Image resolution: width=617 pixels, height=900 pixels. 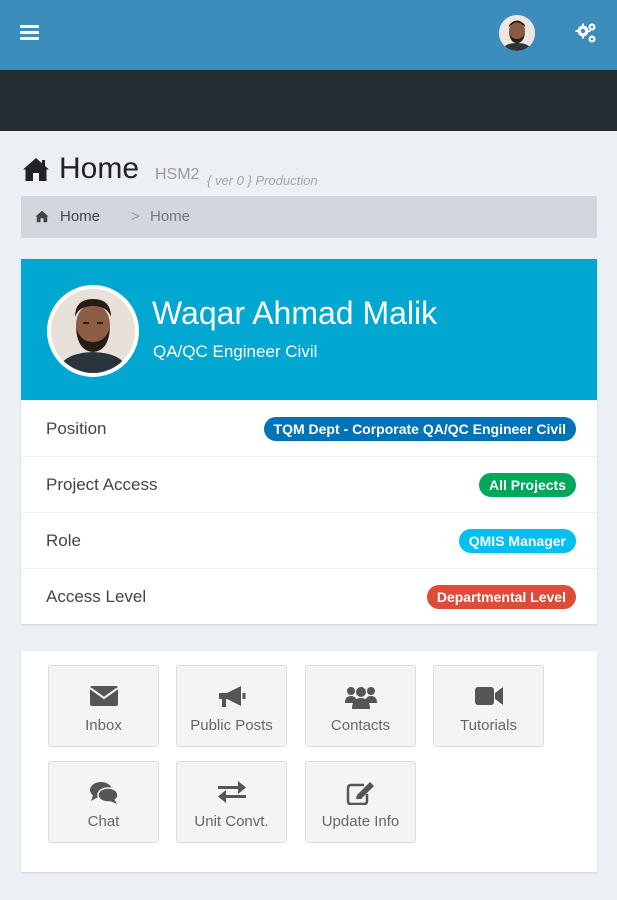 I want to click on chat-label: Chat, so click(x=103, y=821).